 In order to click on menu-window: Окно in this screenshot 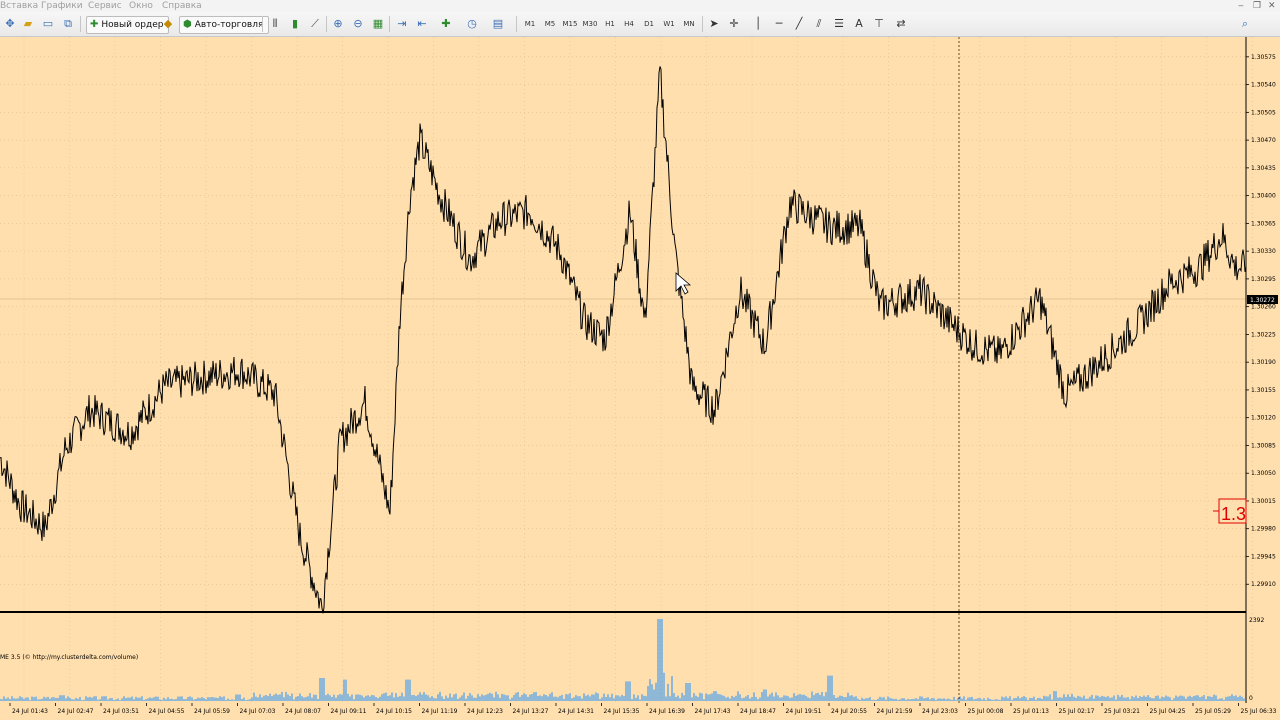, I will do `click(141, 6)`.